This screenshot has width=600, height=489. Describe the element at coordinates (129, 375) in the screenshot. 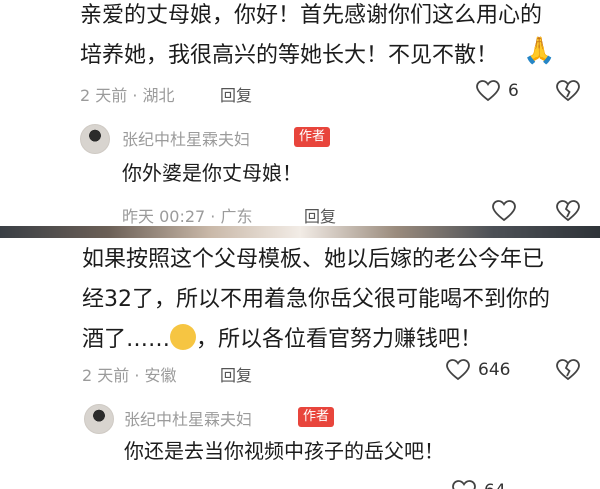

I see `comment-time-location: 2 天前 · 安徽` at that location.